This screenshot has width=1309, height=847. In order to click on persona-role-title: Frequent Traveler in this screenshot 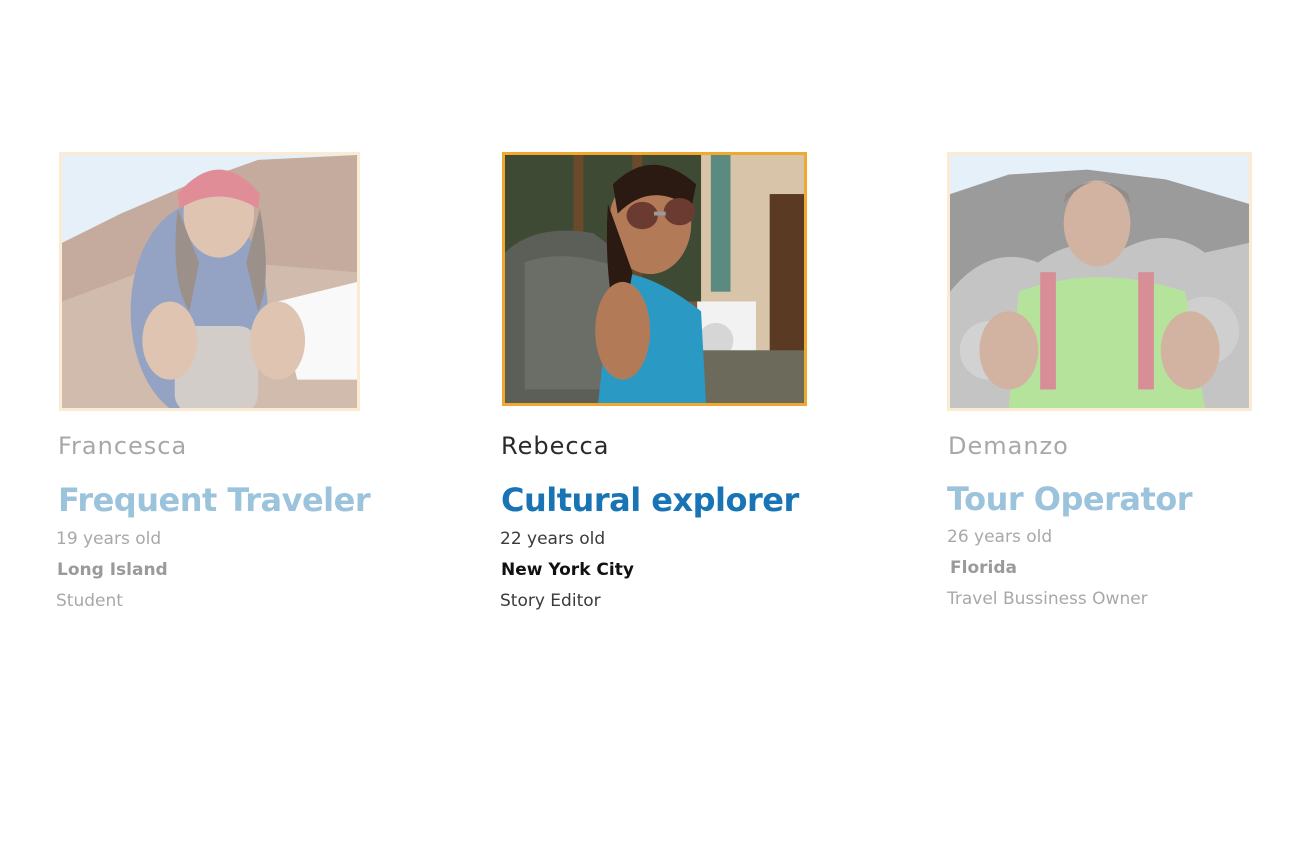, I will do `click(214, 500)`.